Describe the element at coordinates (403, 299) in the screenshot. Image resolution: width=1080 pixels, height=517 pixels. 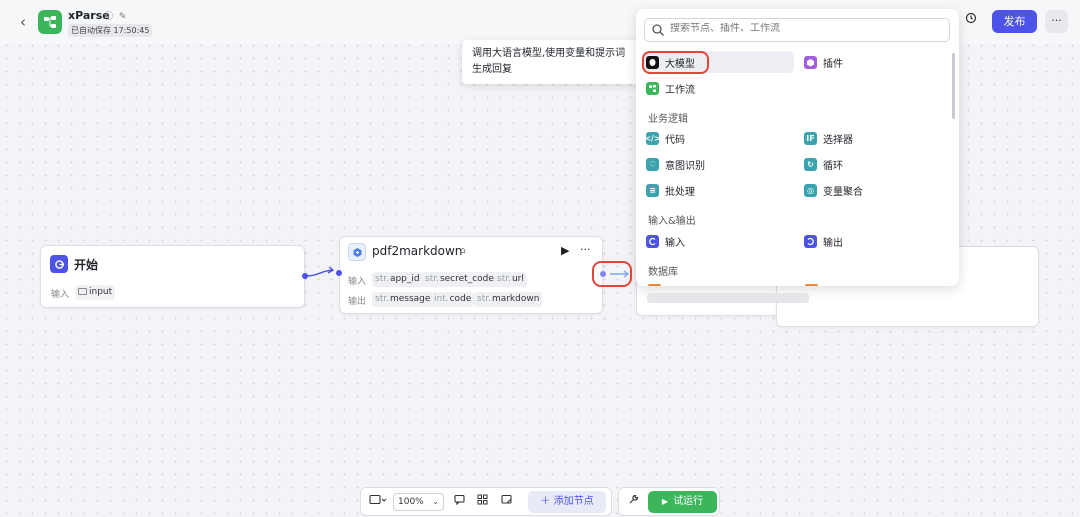
I see `output-tag-message: str.message` at that location.